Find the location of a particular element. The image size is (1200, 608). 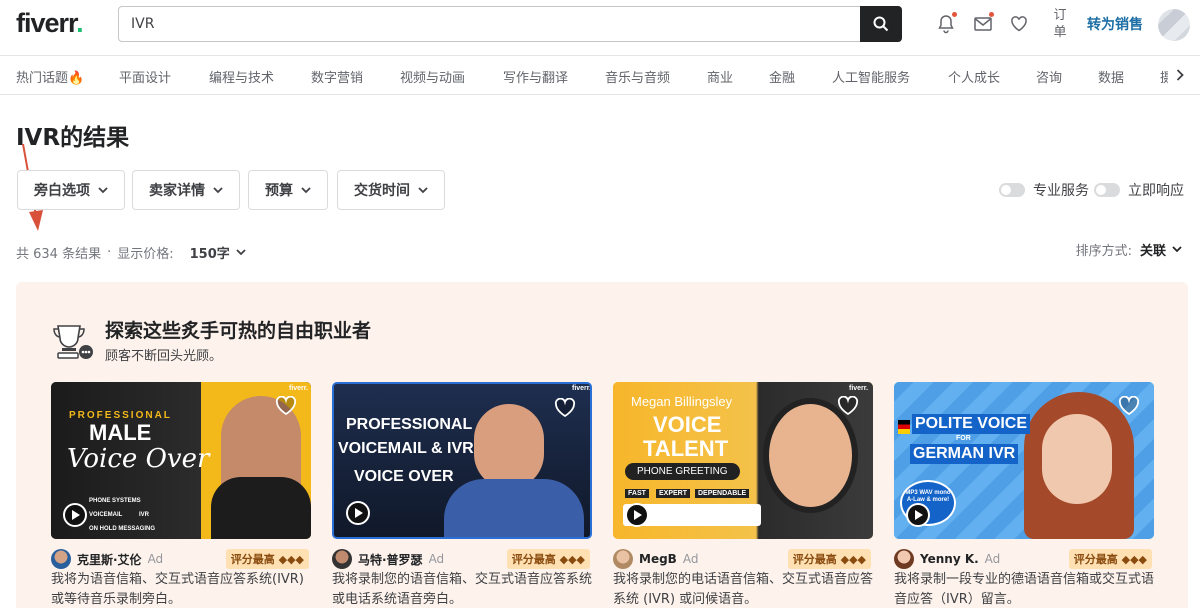

seller-row: 马特·普罗瑟 Ad 评分最高 ◆◆◆ is located at coordinates (462, 559).